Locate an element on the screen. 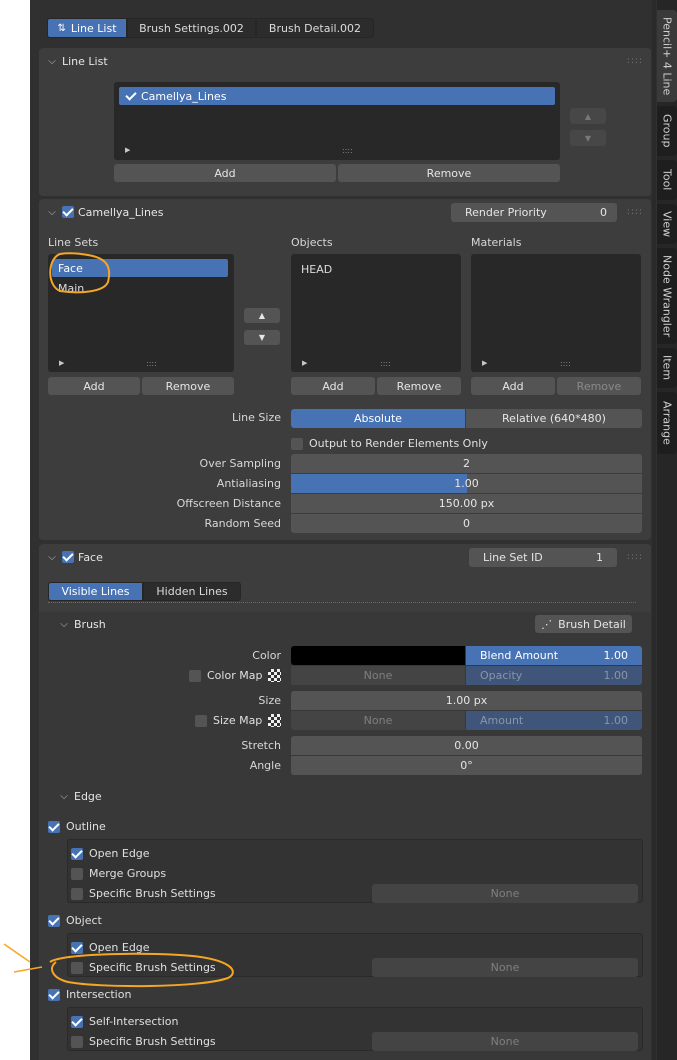 The height and width of the screenshot is (1060, 677). annotation-arrow-icon is located at coordinates (23, 958).